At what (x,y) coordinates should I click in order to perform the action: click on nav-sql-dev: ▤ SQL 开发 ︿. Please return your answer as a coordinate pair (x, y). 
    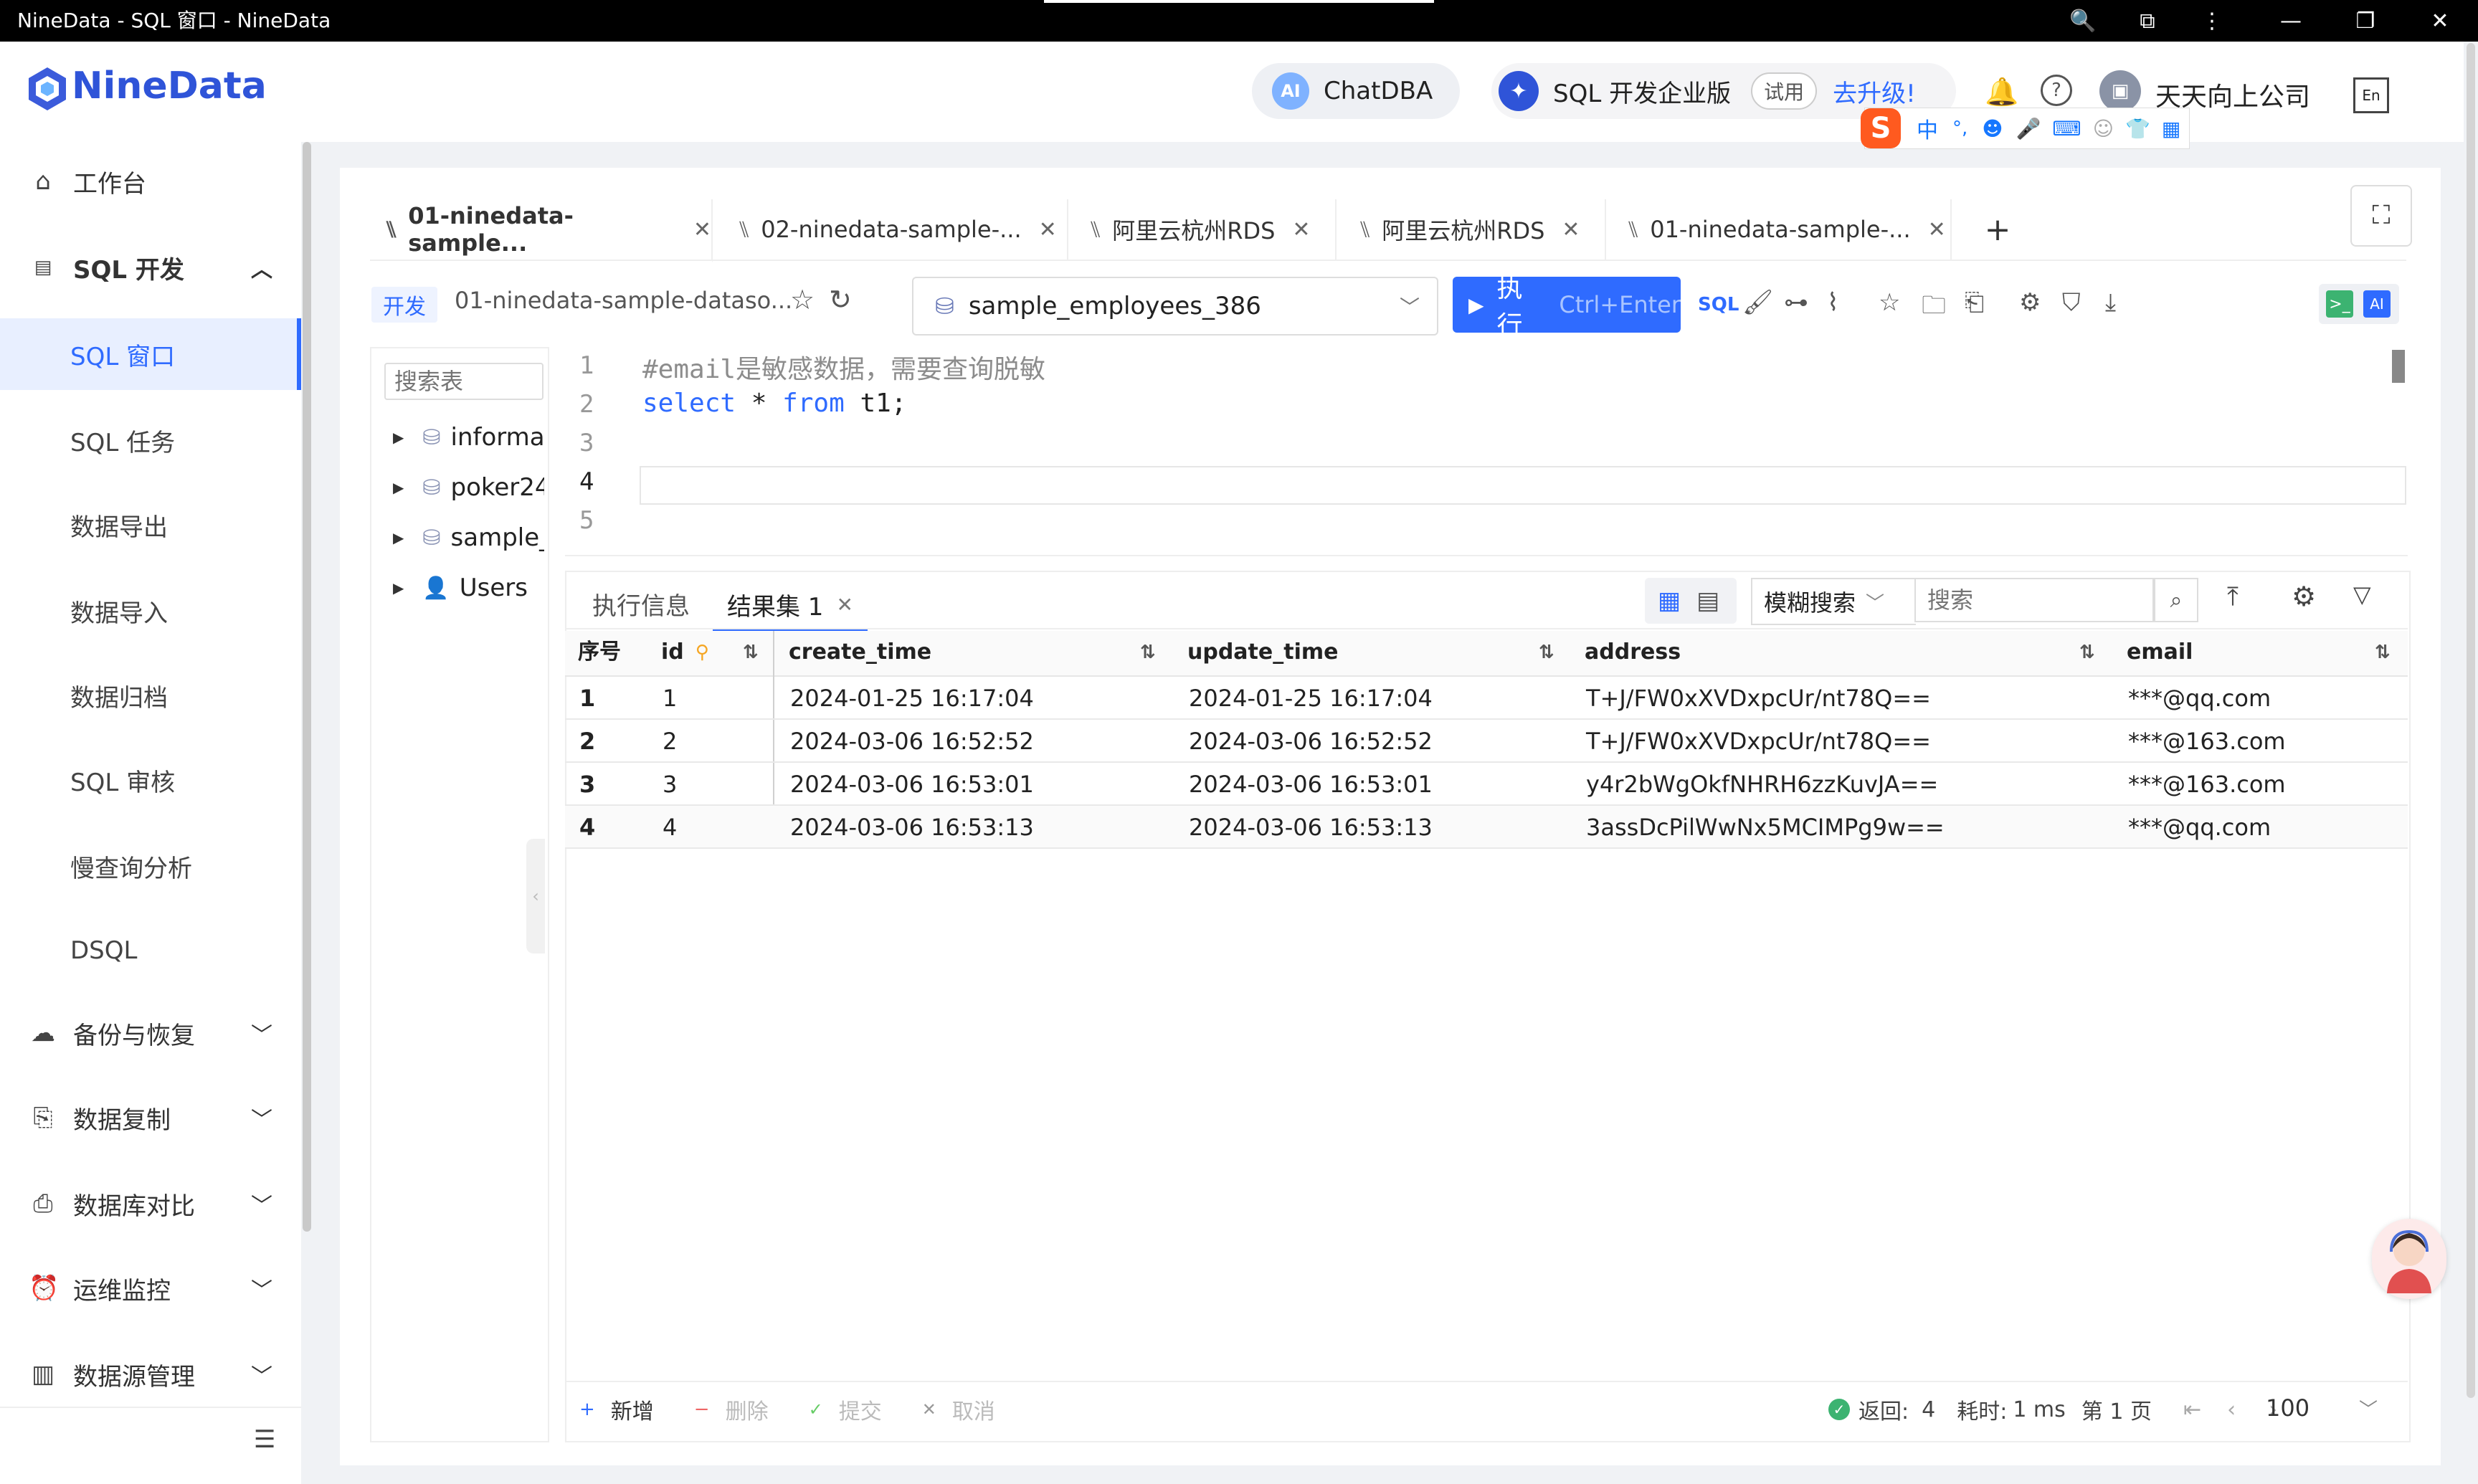
    Looking at the image, I should click on (150, 268).